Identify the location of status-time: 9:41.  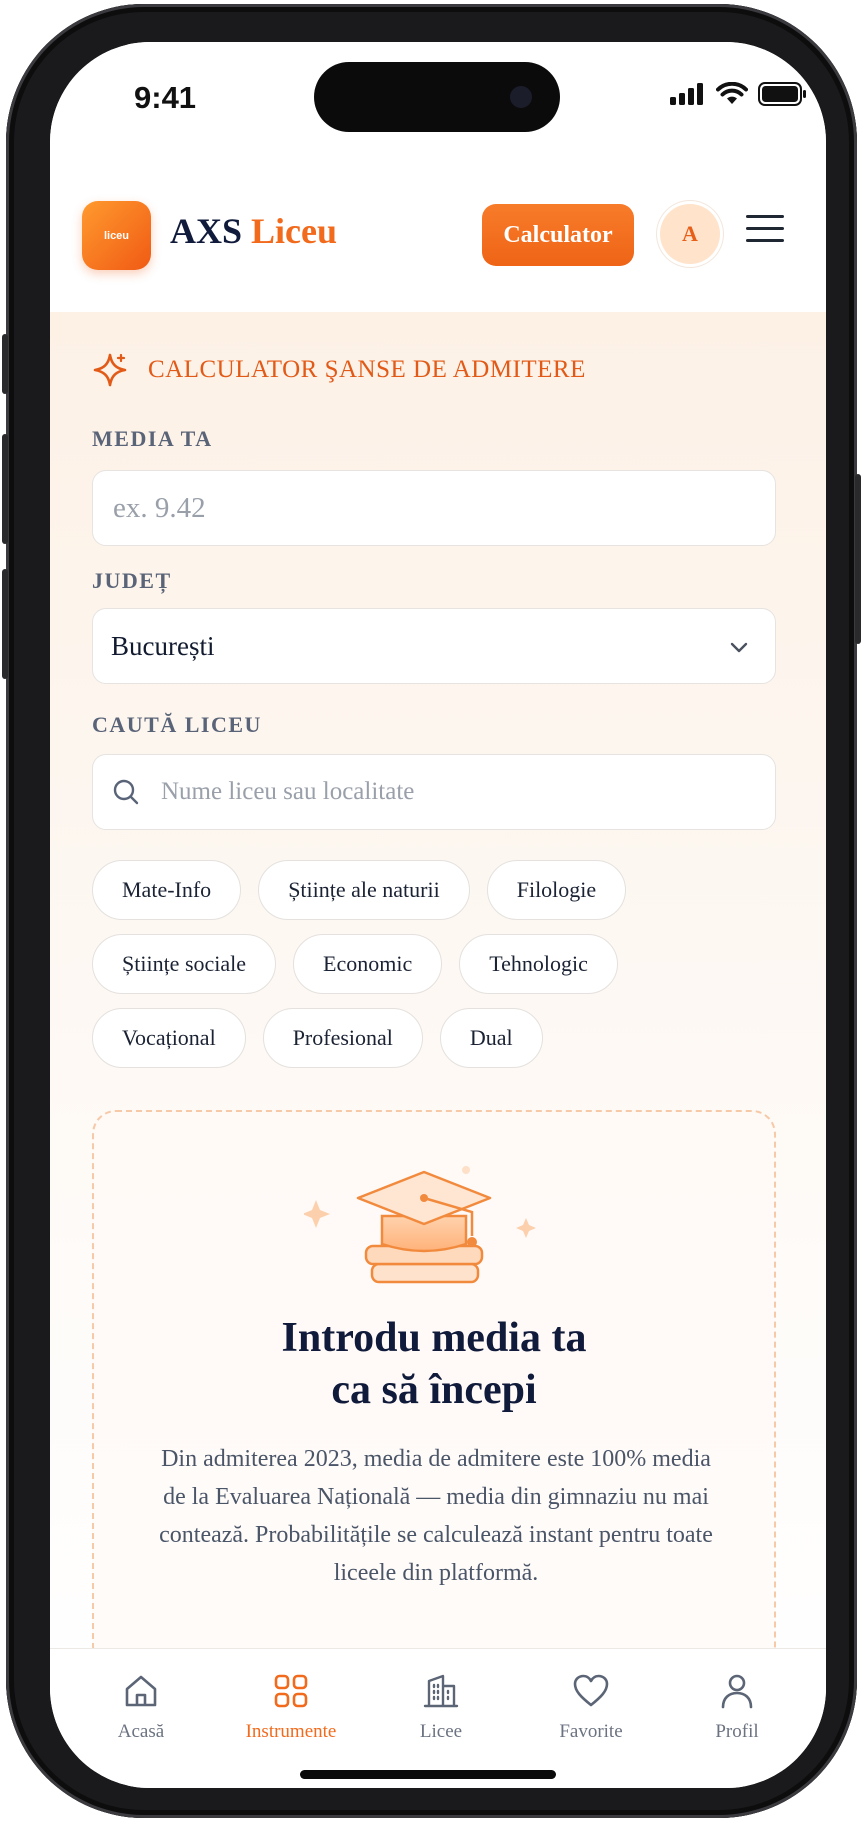
(165, 97).